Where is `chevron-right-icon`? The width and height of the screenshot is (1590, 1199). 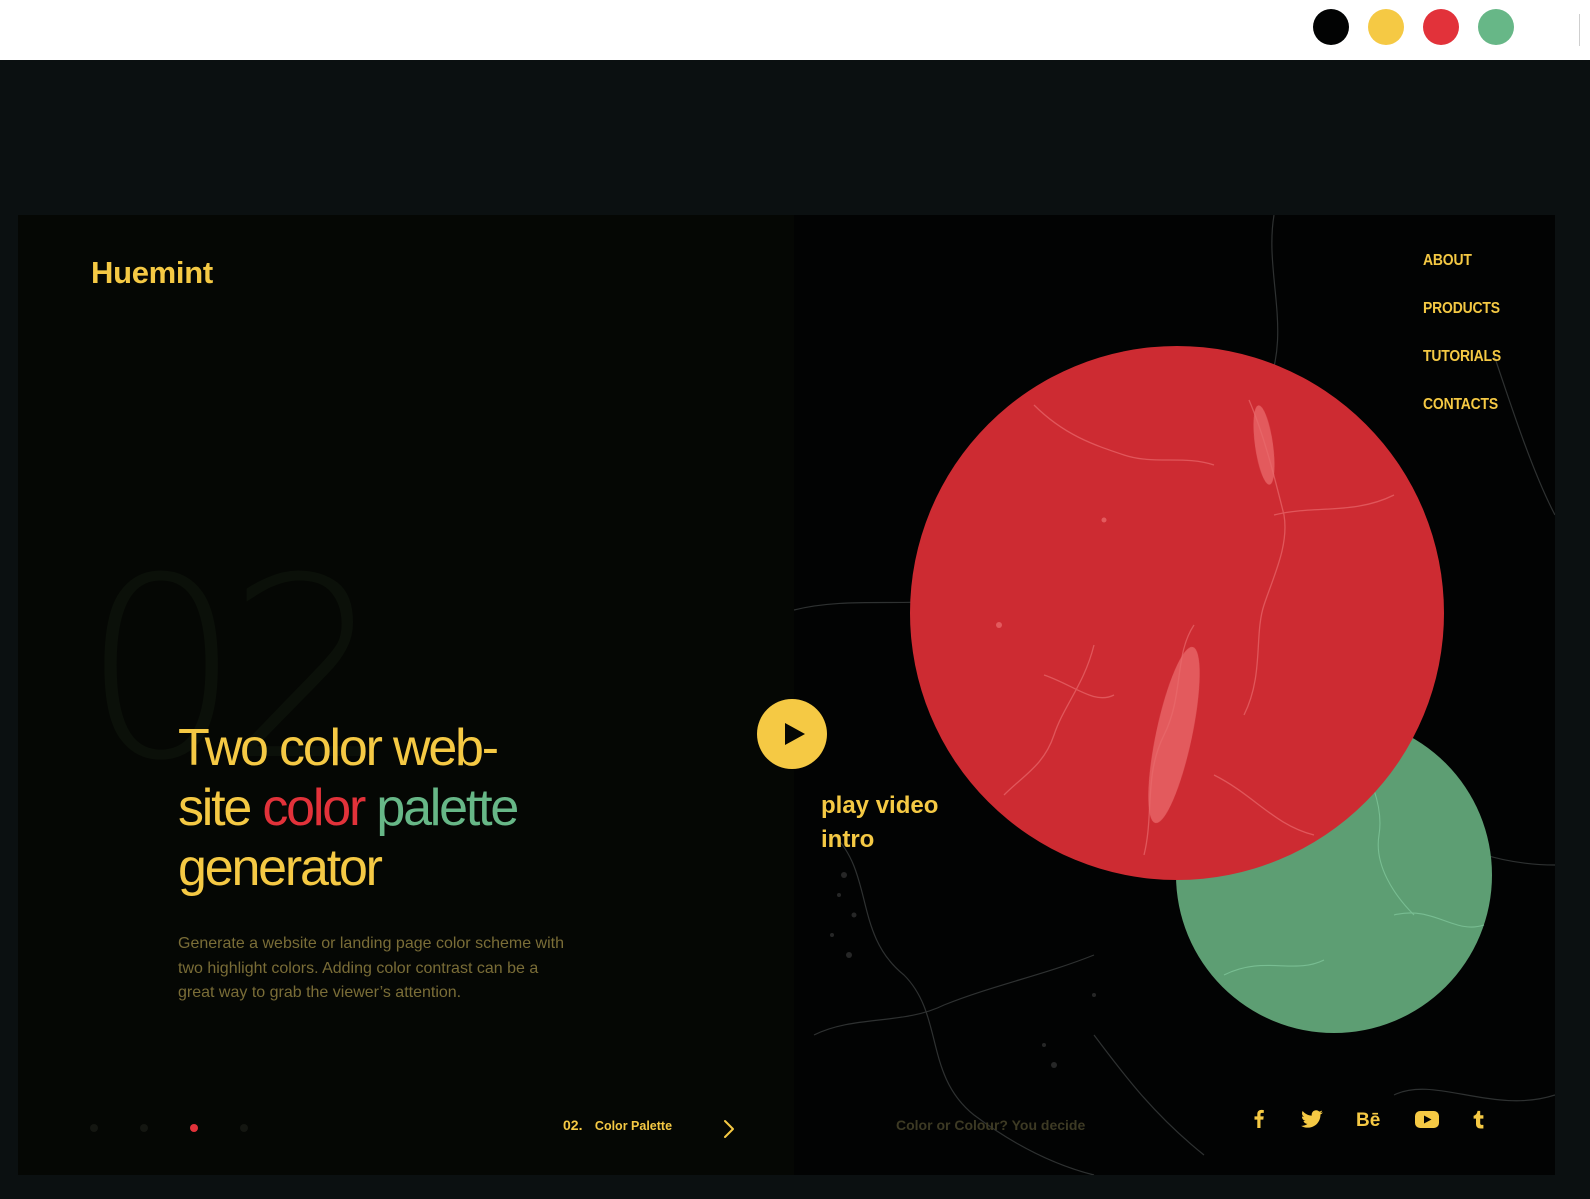 chevron-right-icon is located at coordinates (729, 1129).